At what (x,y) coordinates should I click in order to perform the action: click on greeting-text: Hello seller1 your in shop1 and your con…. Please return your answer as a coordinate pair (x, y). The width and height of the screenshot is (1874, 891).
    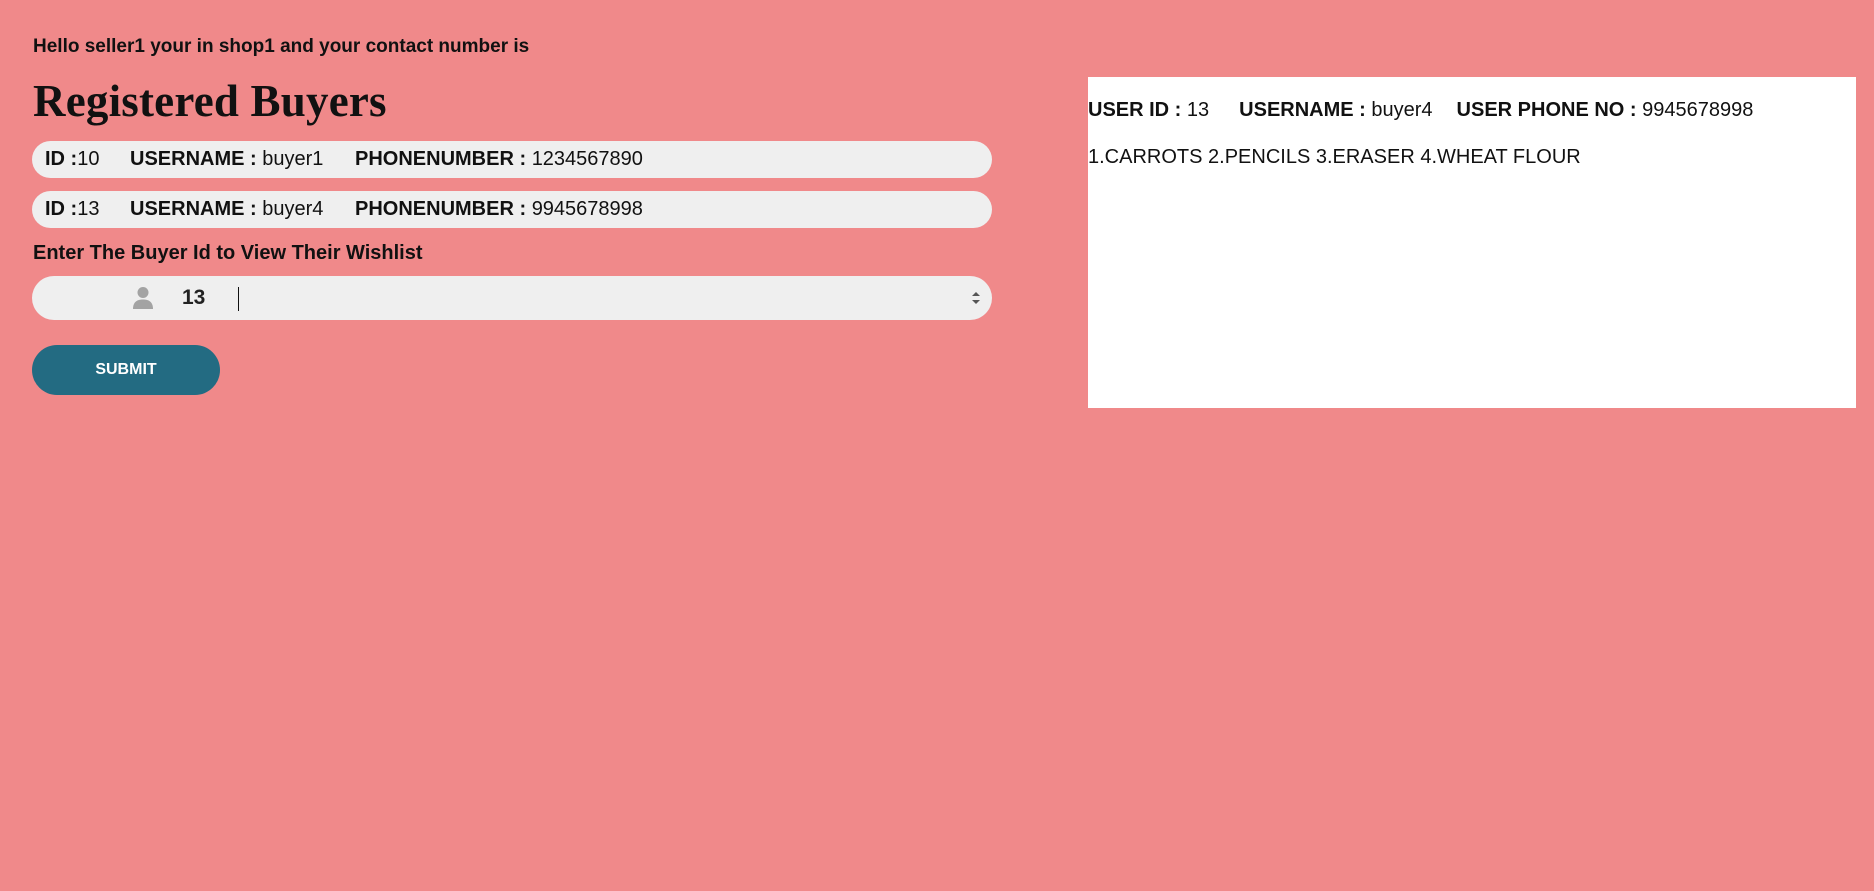
    Looking at the image, I should click on (281, 46).